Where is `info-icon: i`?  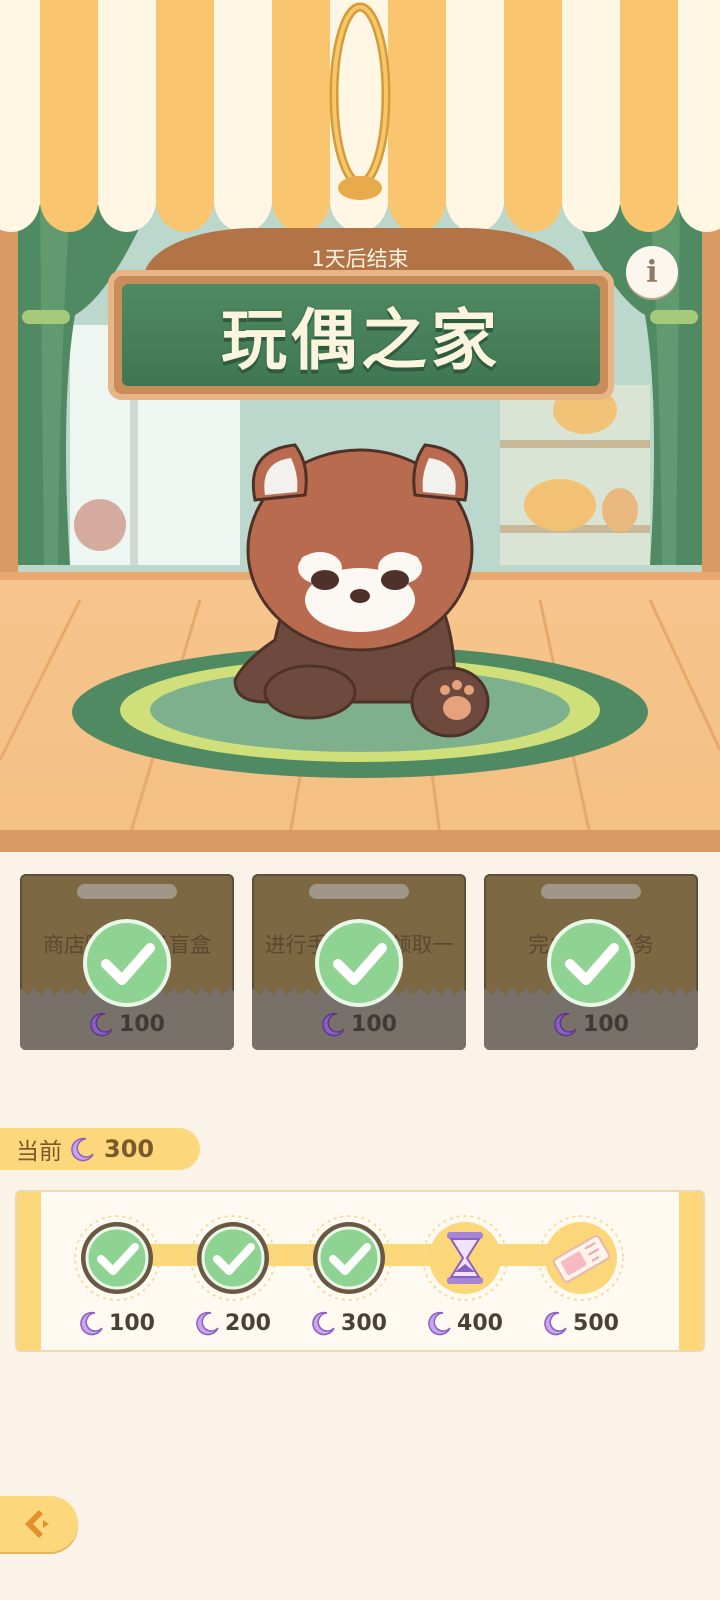 info-icon: i is located at coordinates (652, 272).